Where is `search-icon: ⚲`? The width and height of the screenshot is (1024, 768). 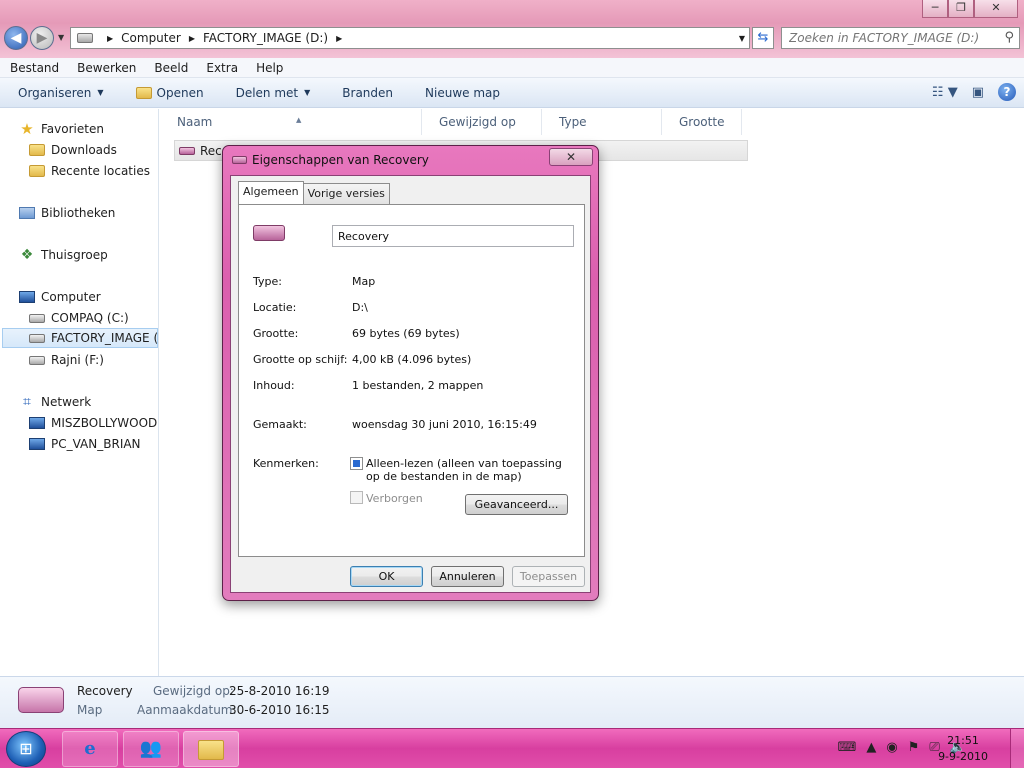
search-icon: ⚲ is located at coordinates (1009, 37).